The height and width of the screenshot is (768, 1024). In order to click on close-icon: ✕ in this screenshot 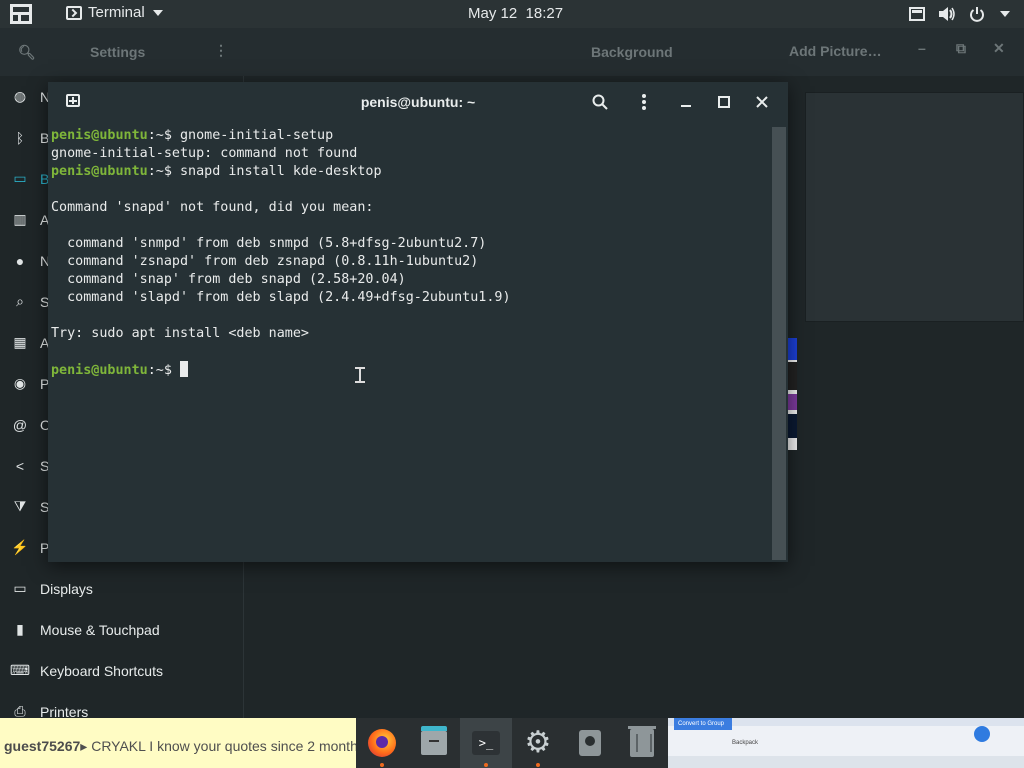, I will do `click(999, 48)`.